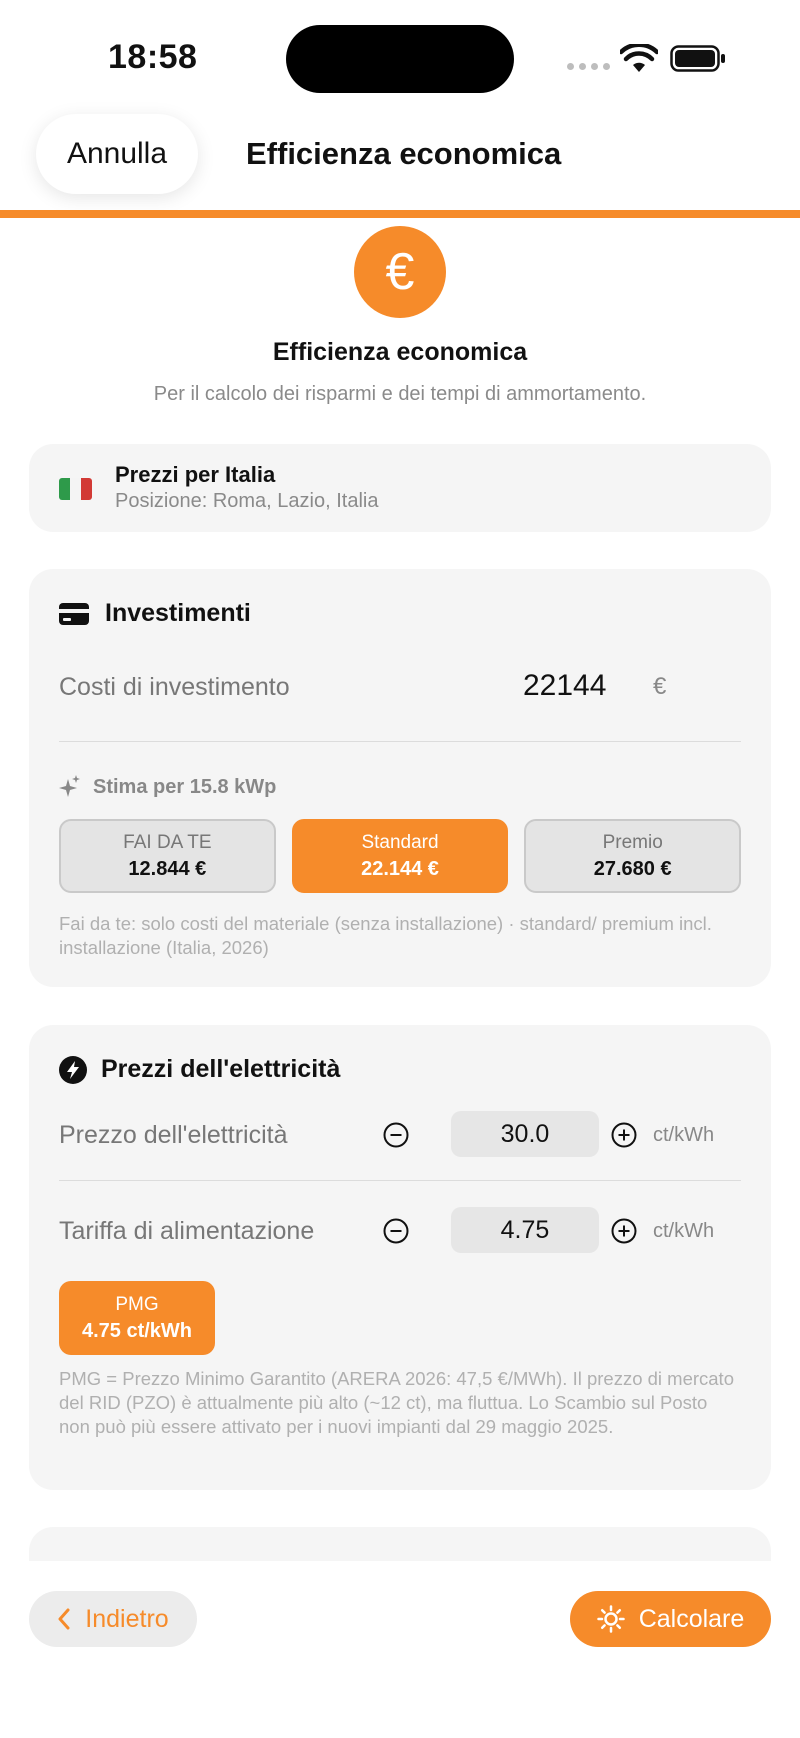 The height and width of the screenshot is (1738, 800). I want to click on location-subtitle: Posizione: Roma, Lazio, Italia, so click(247, 501).